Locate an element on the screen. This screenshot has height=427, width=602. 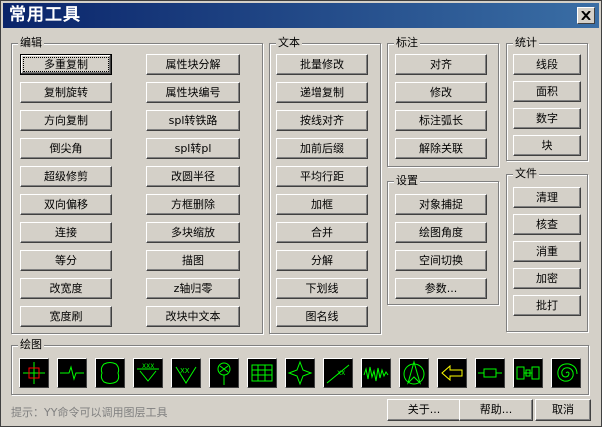
draw-angle-button: 绘图角度 is located at coordinates (441, 232).